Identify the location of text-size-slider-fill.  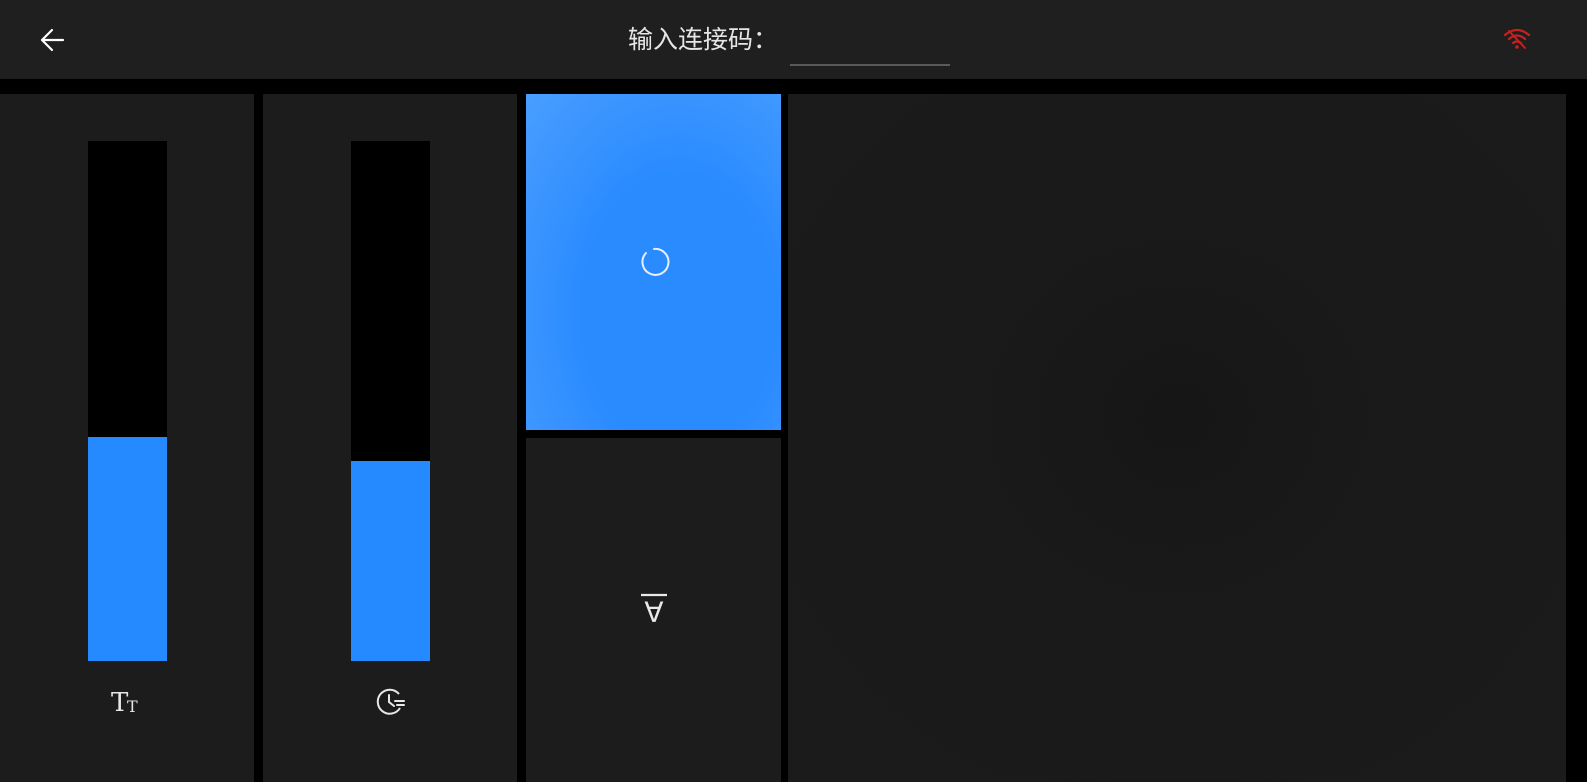
(127, 549).